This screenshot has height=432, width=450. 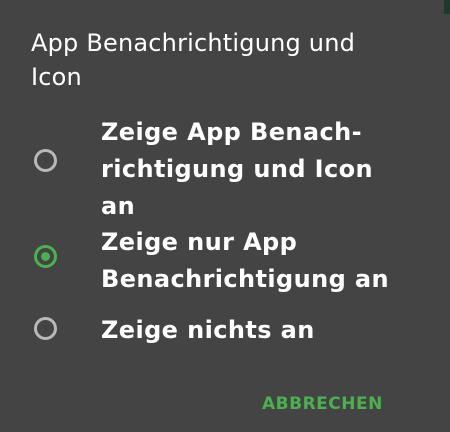 What do you see at coordinates (56, 77) in the screenshot?
I see `dialog-title-line-2: Icon` at bounding box center [56, 77].